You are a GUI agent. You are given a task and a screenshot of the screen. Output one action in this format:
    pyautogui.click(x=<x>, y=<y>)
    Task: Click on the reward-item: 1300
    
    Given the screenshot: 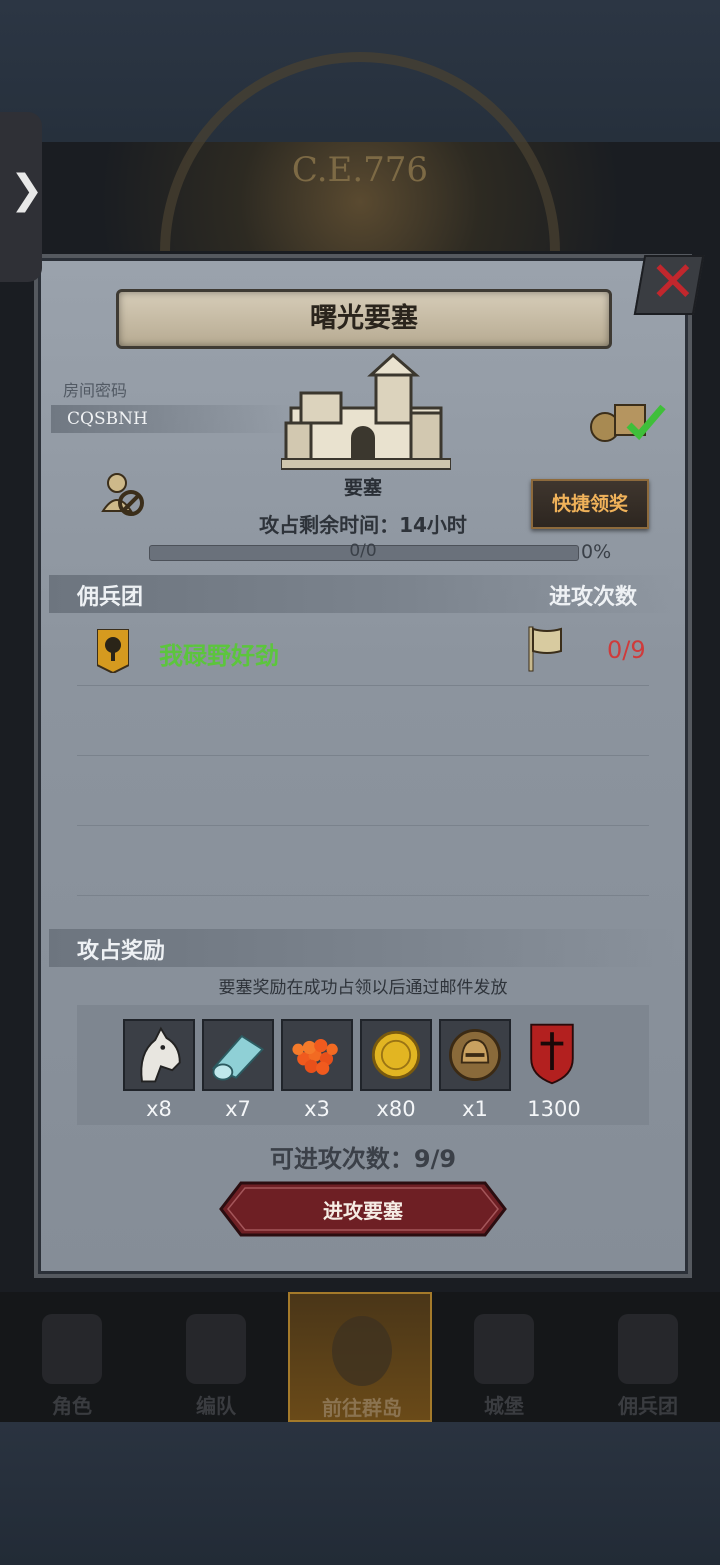 What is the action you would take?
    pyautogui.click(x=554, y=1070)
    